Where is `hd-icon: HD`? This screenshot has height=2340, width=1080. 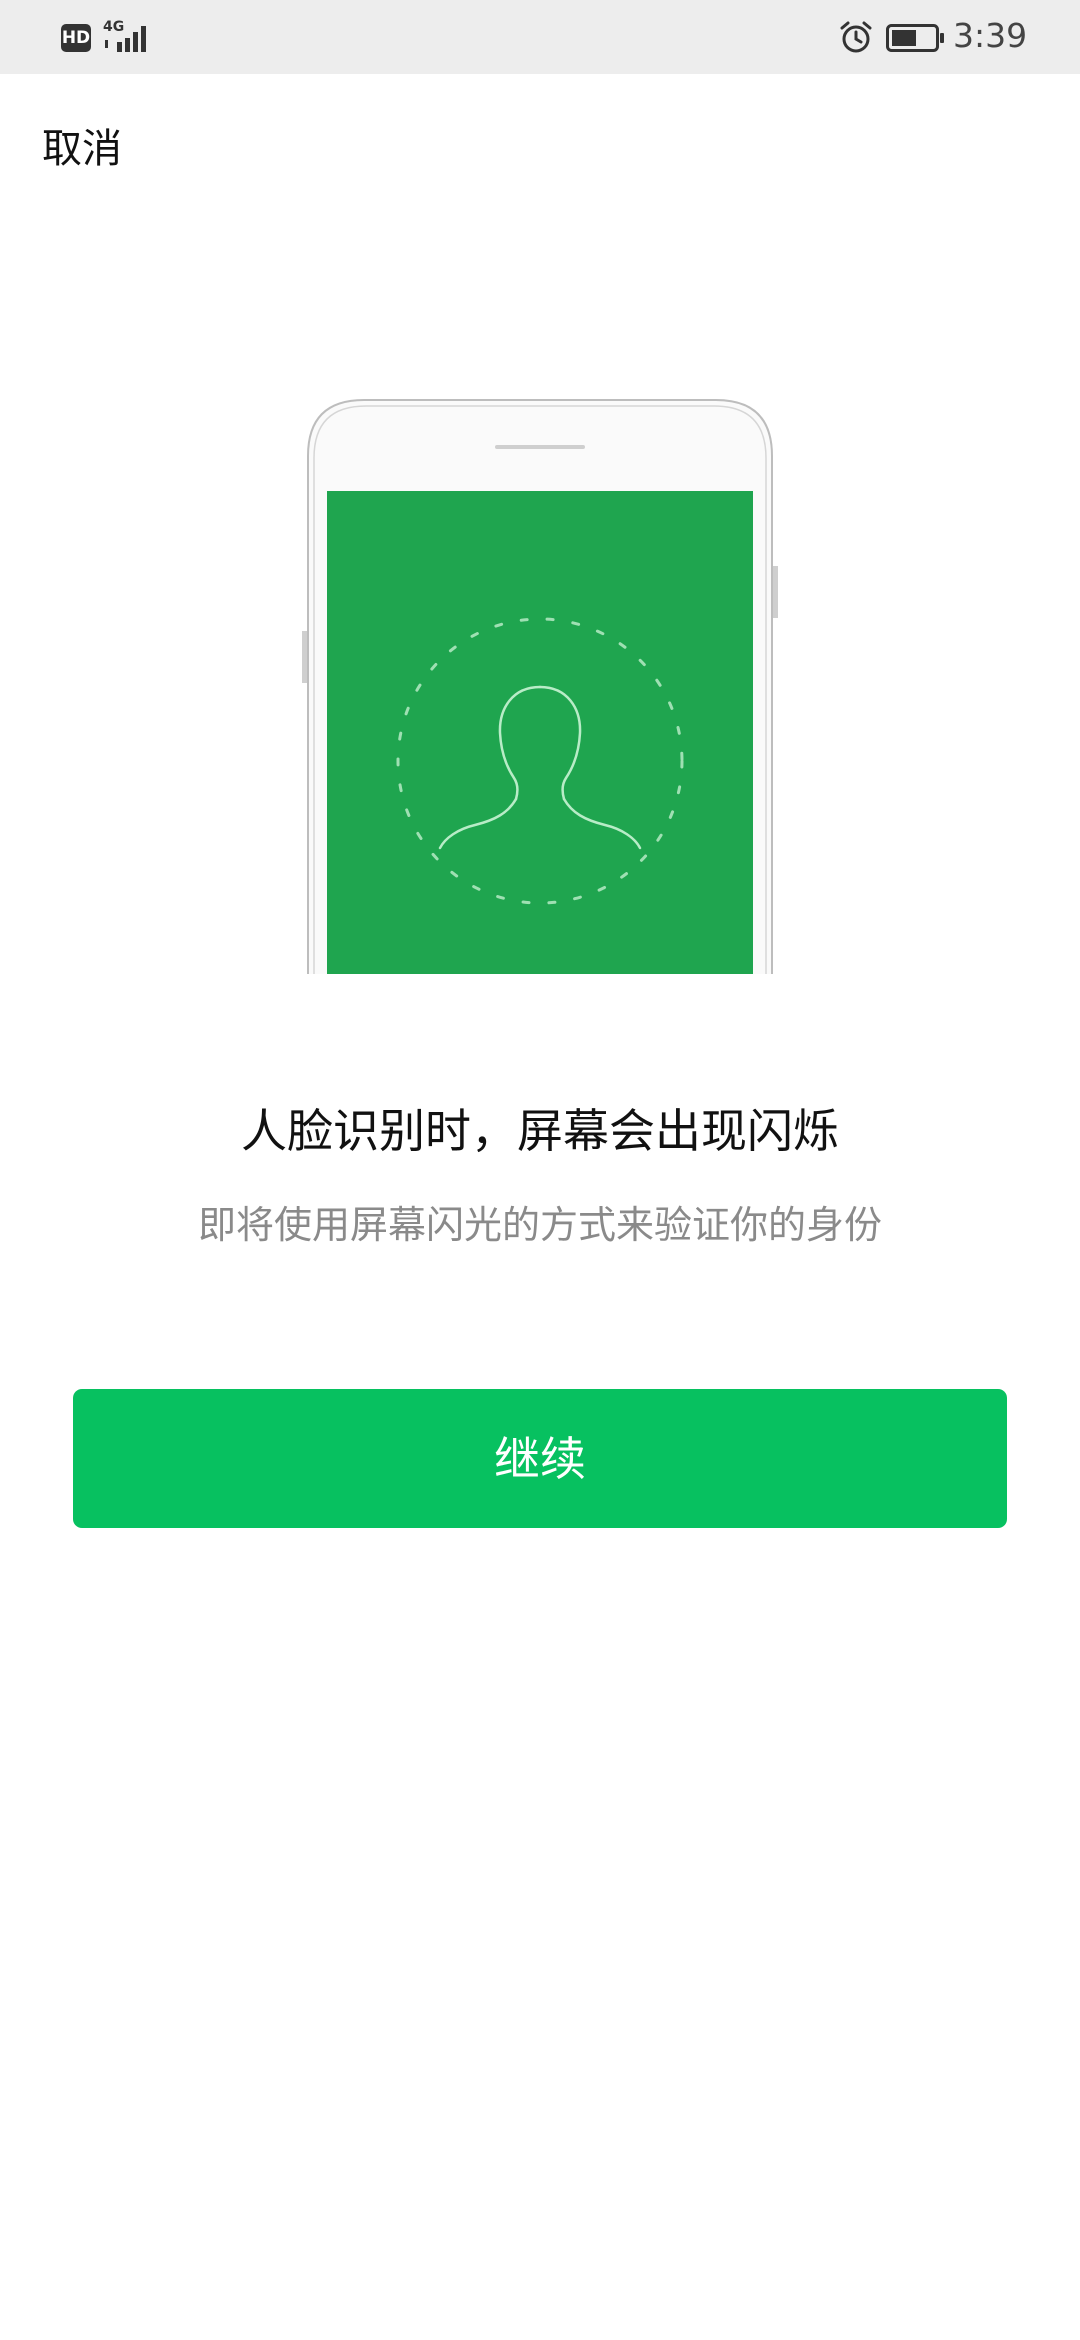
hd-icon: HD is located at coordinates (76, 38).